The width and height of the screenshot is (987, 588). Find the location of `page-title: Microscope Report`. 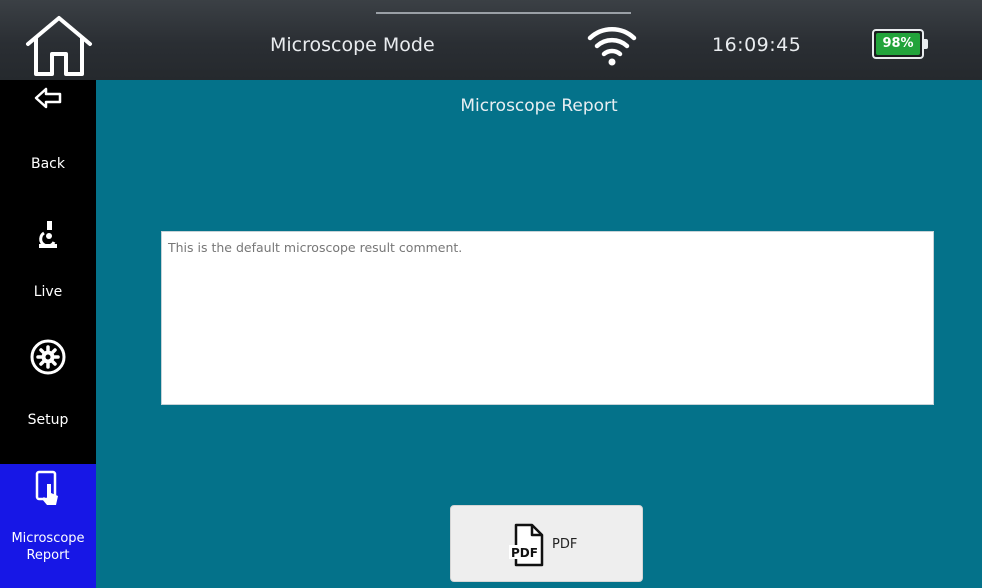

page-title: Microscope Report is located at coordinates (539, 106).